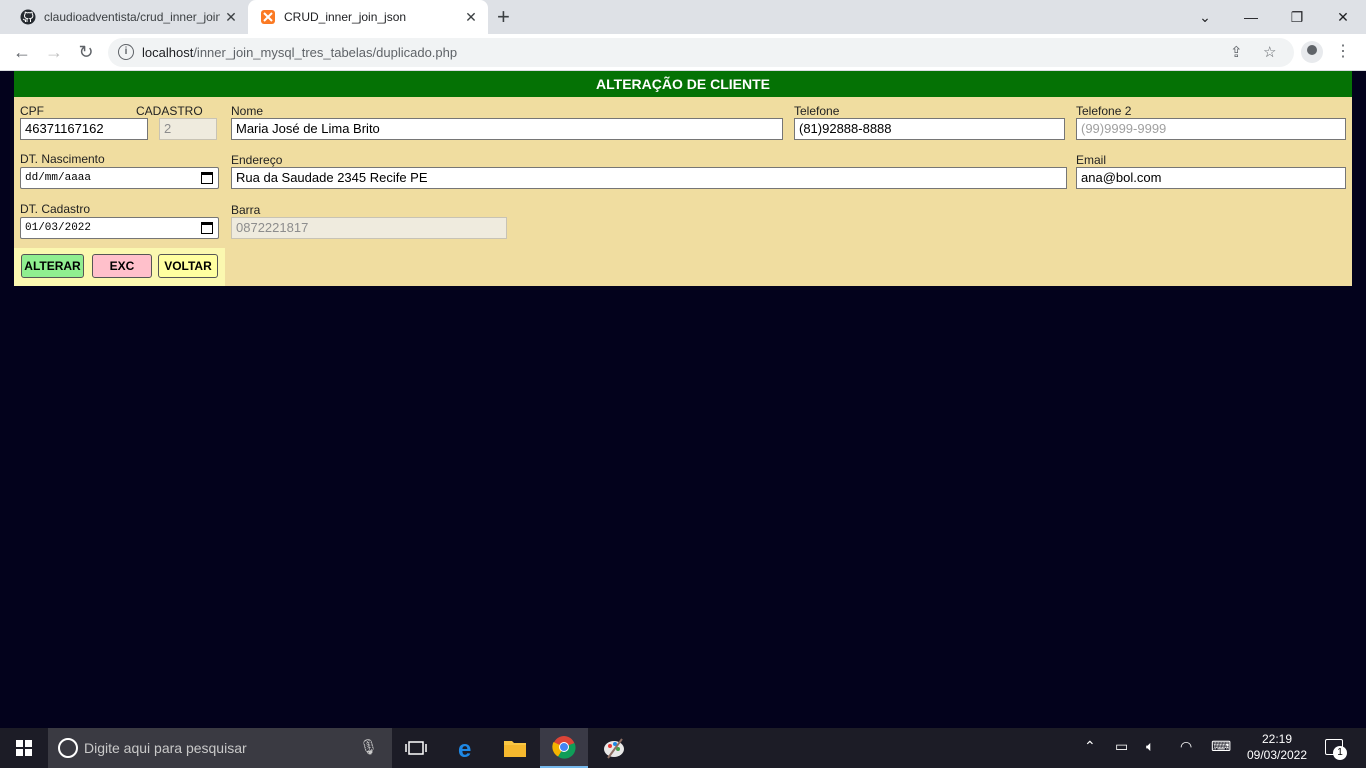 Image resolution: width=1366 pixels, height=768 pixels. What do you see at coordinates (165, 748) in the screenshot?
I see `taskbar-search-placeholder: Digite aqui para pesquisar` at bounding box center [165, 748].